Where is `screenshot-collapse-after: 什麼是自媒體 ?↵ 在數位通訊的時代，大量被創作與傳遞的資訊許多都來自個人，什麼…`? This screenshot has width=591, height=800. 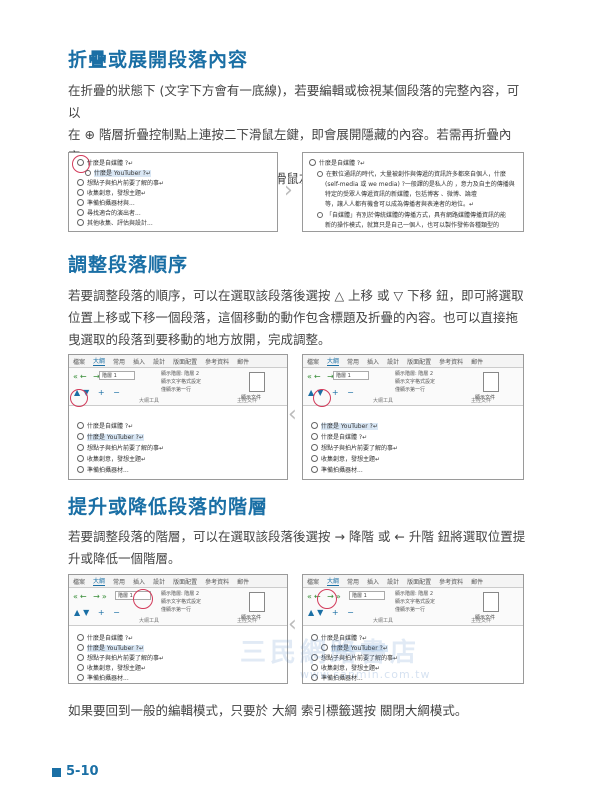
screenshot-collapse-after: 什麼是自媒體 ?↵ 在數位通訊的時代，大量被創作與傳遞的資訊許多都來自個人，什麼… is located at coordinates (413, 192).